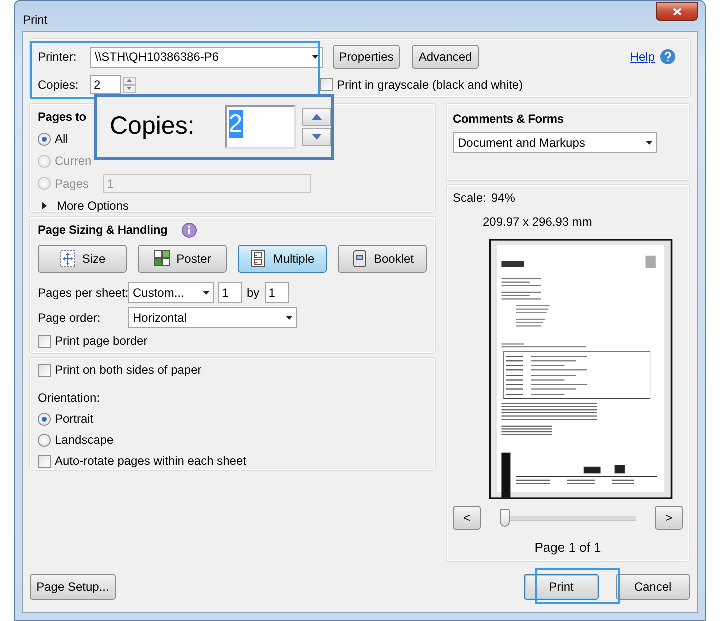 This screenshot has height=621, width=720. Describe the element at coordinates (150, 461) in the screenshot. I see `checkbox-label: Auto-rotate pages within each sheet` at that location.